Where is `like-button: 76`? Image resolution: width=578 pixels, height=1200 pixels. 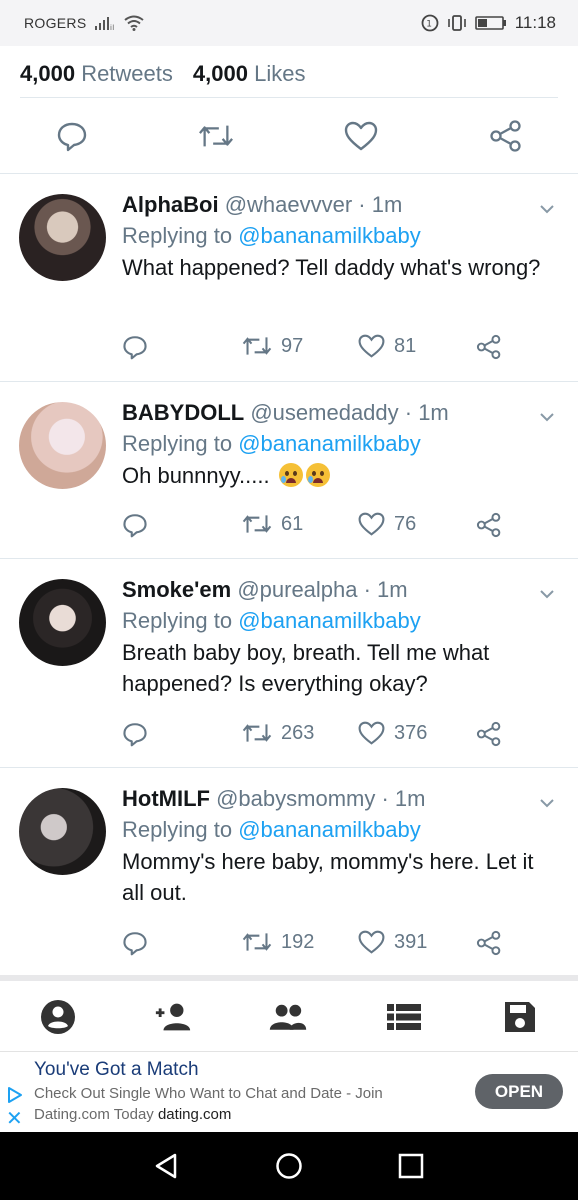
like-button: 76 is located at coordinates (387, 524).